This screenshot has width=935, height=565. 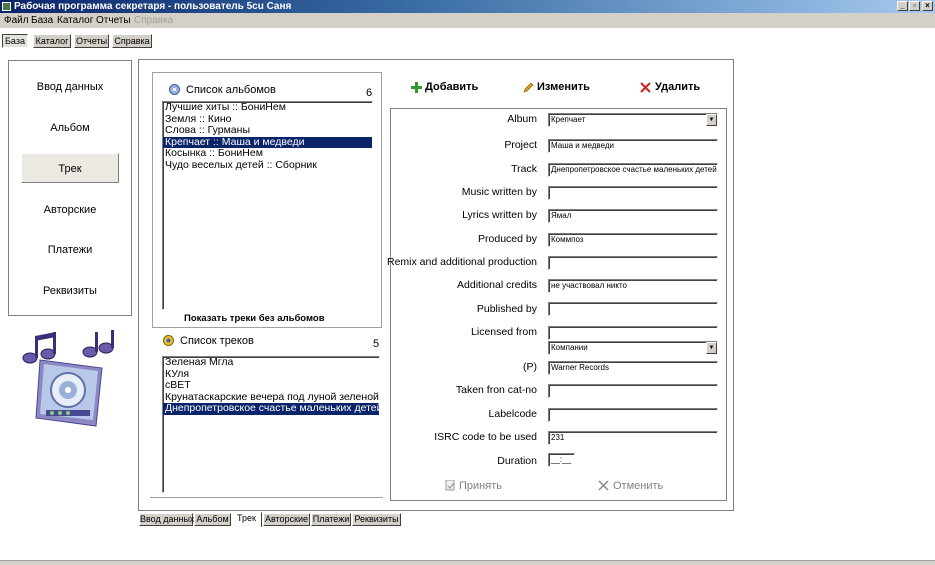 What do you see at coordinates (70, 250) in the screenshot?
I see `nav-item-payments: Платежи` at bounding box center [70, 250].